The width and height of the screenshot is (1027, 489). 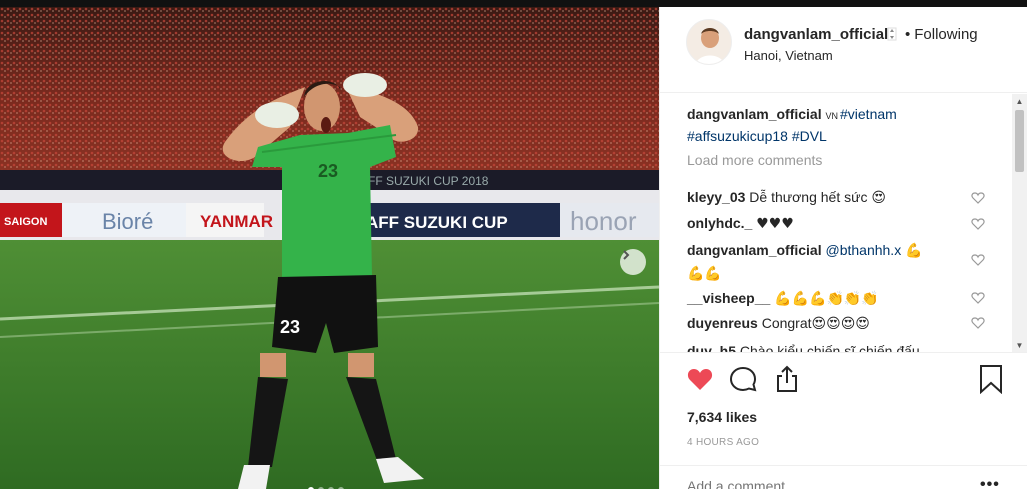 I want to click on svg-text: YANMAR, so click(x=236, y=221).